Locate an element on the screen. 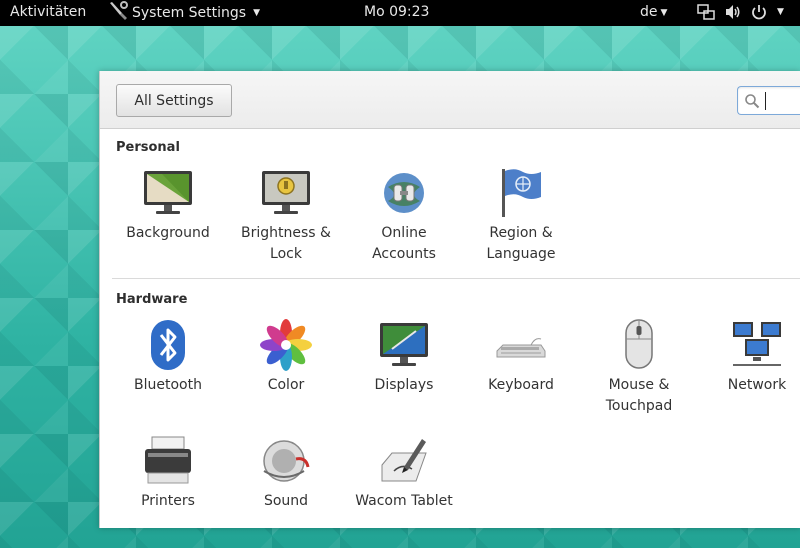 Image resolution: width=800 pixels, height=548 pixels. panel-keyboard: Keyboard is located at coordinates (521, 357).